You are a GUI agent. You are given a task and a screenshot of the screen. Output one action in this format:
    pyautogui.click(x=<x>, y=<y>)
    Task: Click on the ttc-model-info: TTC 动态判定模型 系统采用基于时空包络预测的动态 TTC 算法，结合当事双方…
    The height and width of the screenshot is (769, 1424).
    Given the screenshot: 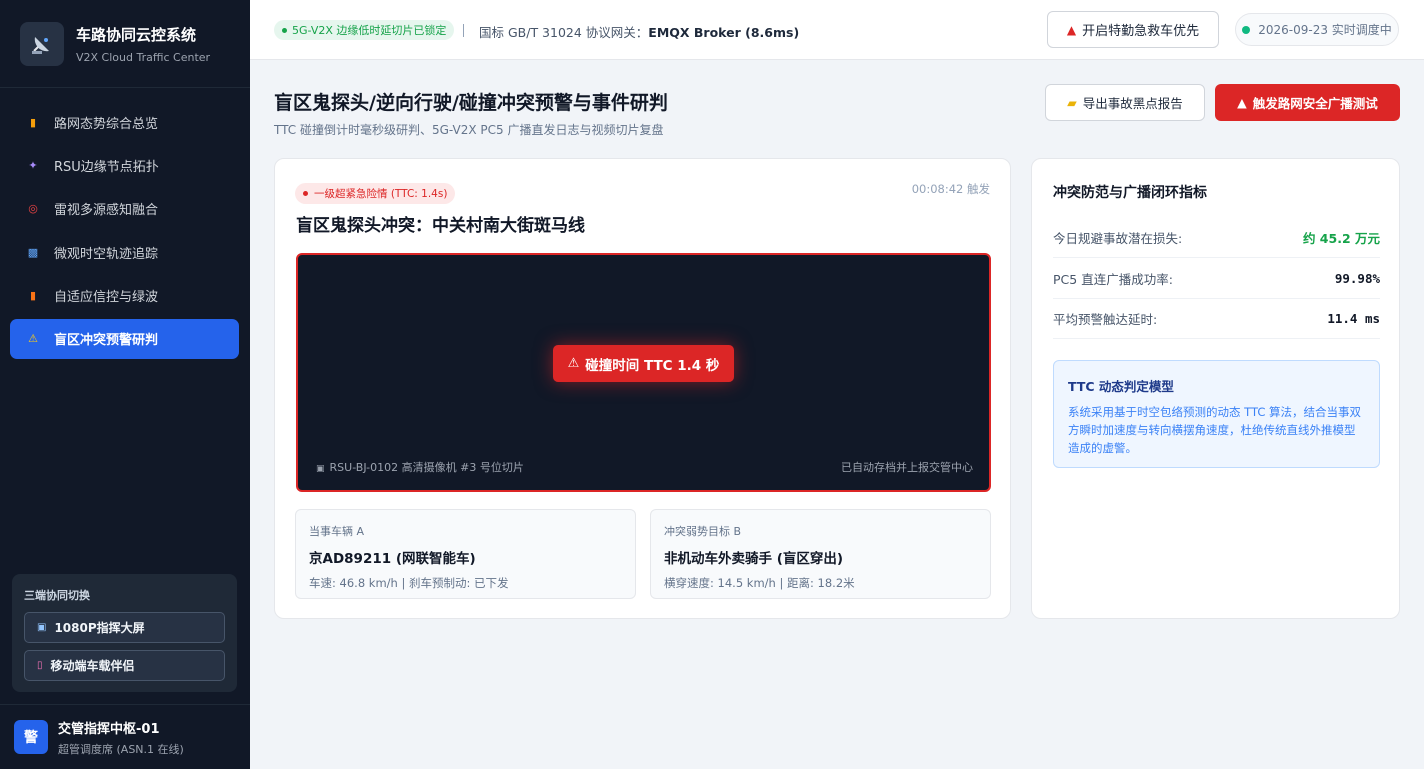 What is the action you would take?
    pyautogui.click(x=1216, y=414)
    